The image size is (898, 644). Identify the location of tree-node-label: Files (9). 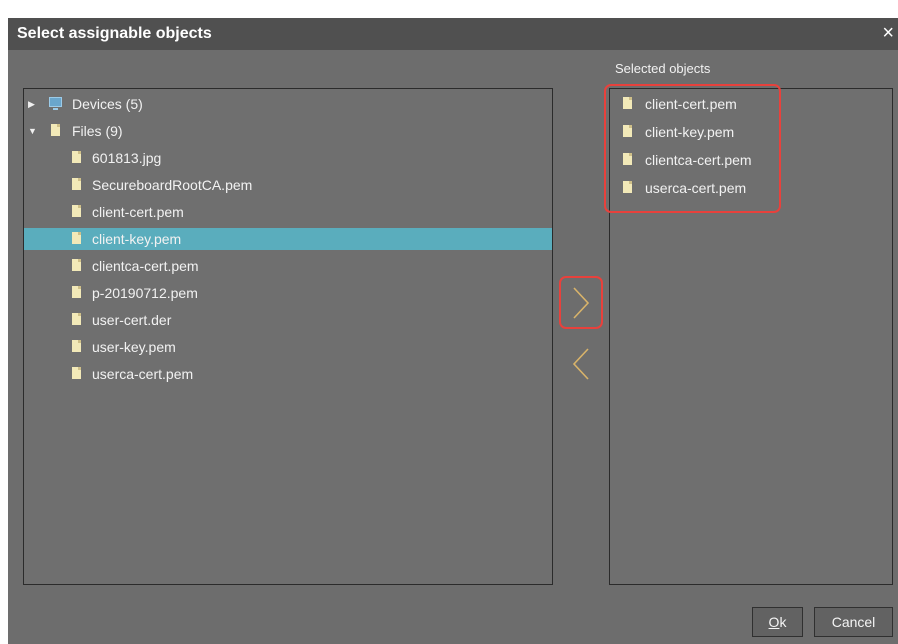
(97, 131).